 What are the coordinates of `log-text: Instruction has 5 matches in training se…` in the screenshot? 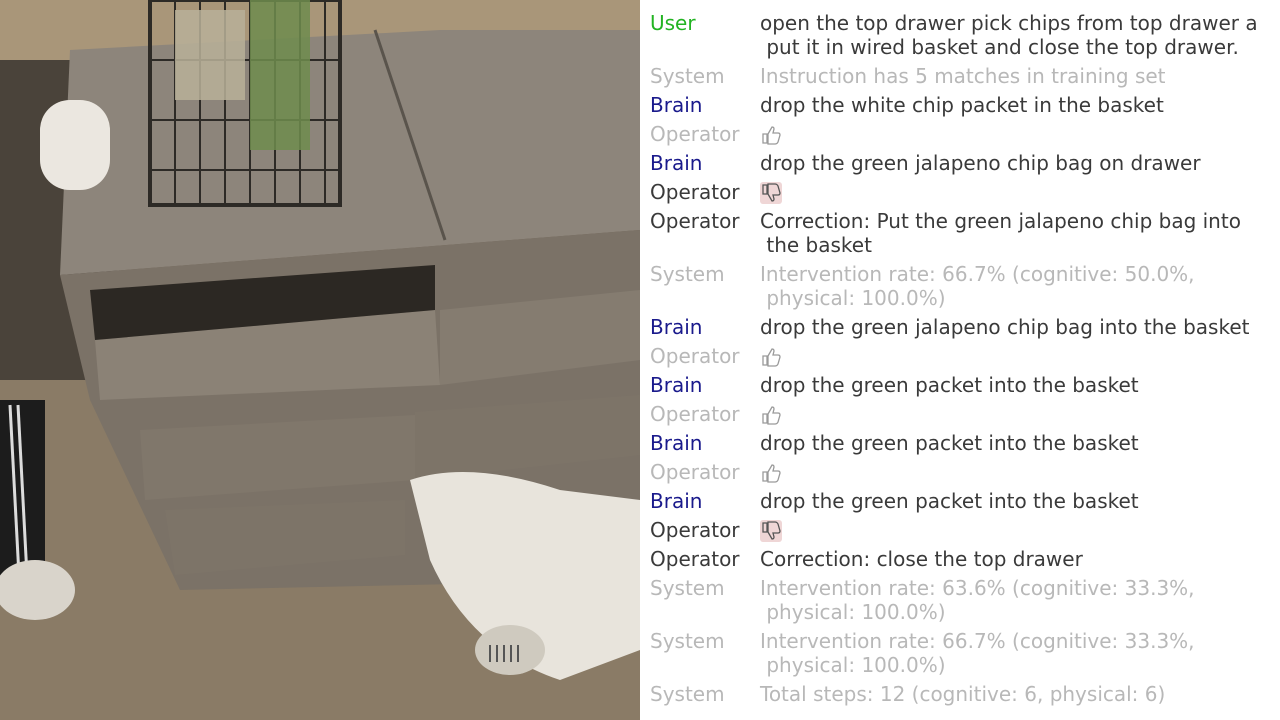 It's located at (963, 76).